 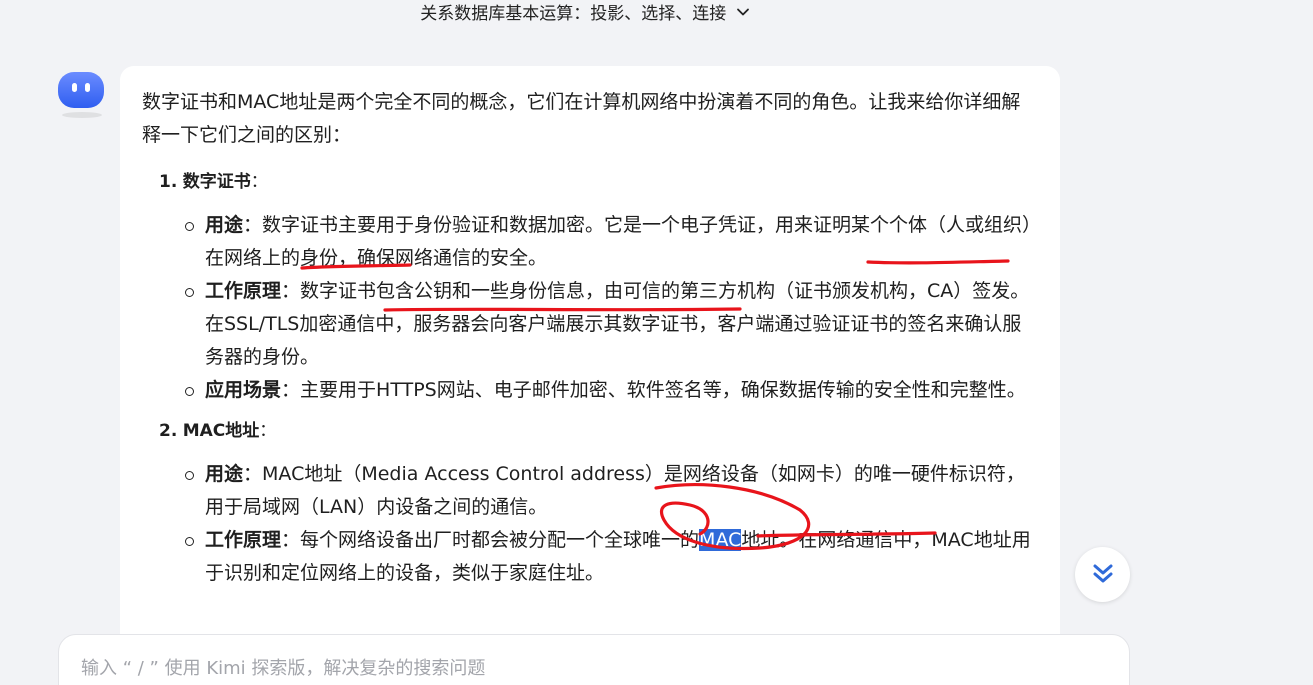 What do you see at coordinates (663, 390) in the screenshot?
I see `item-text: 主要用于HTTPS网站、电子邮件加密、软件签名等，确保数据传输的安全性和完整性。` at bounding box center [663, 390].